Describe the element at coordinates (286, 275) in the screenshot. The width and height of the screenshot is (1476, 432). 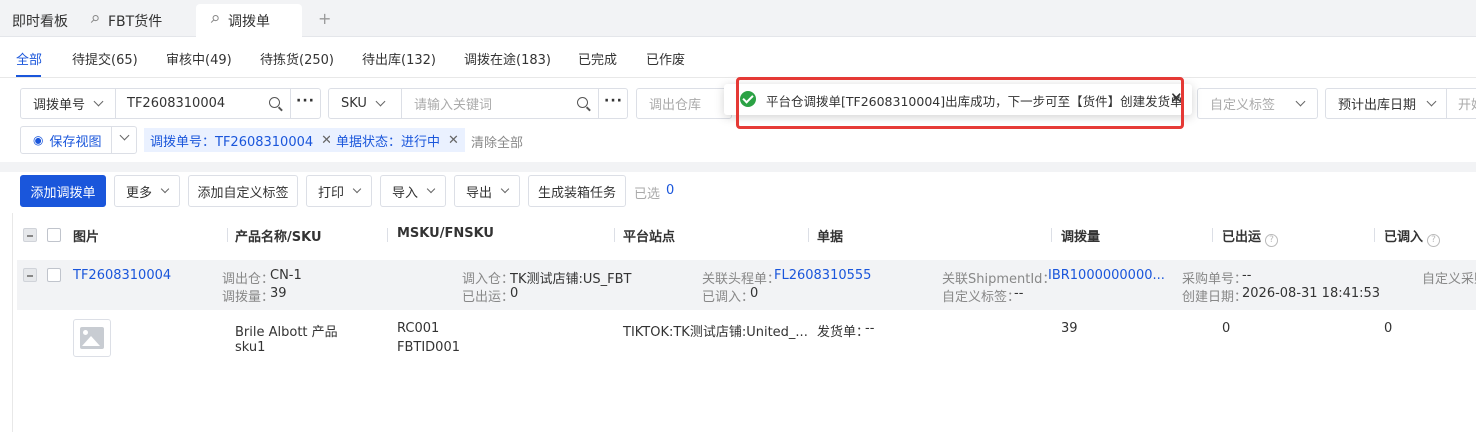
I see `out-warehouse-value: CN-1` at that location.